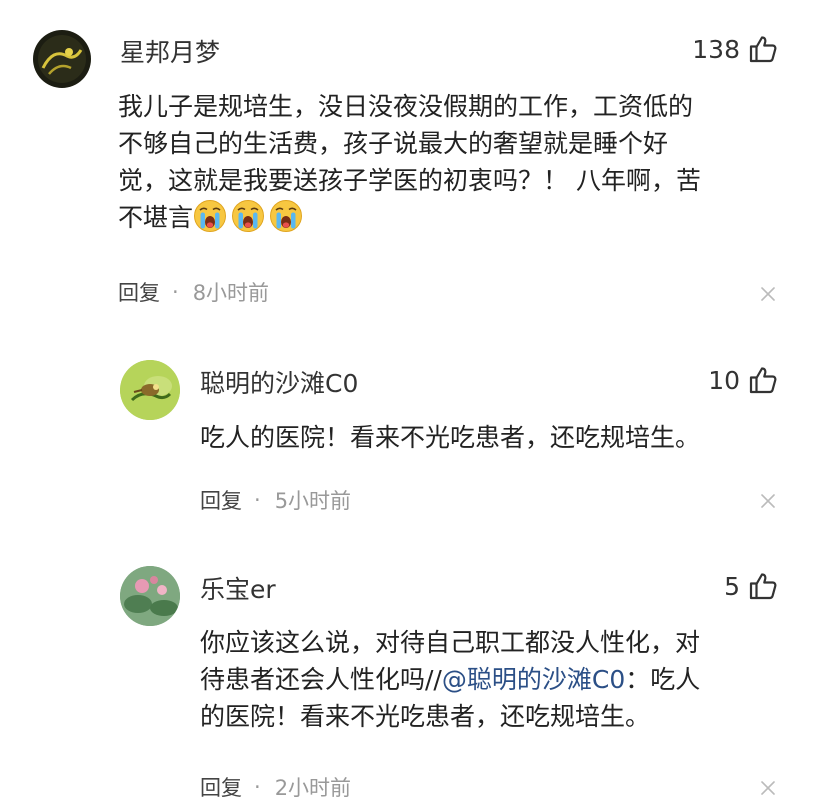  I want to click on like-button: 138, so click(735, 49).